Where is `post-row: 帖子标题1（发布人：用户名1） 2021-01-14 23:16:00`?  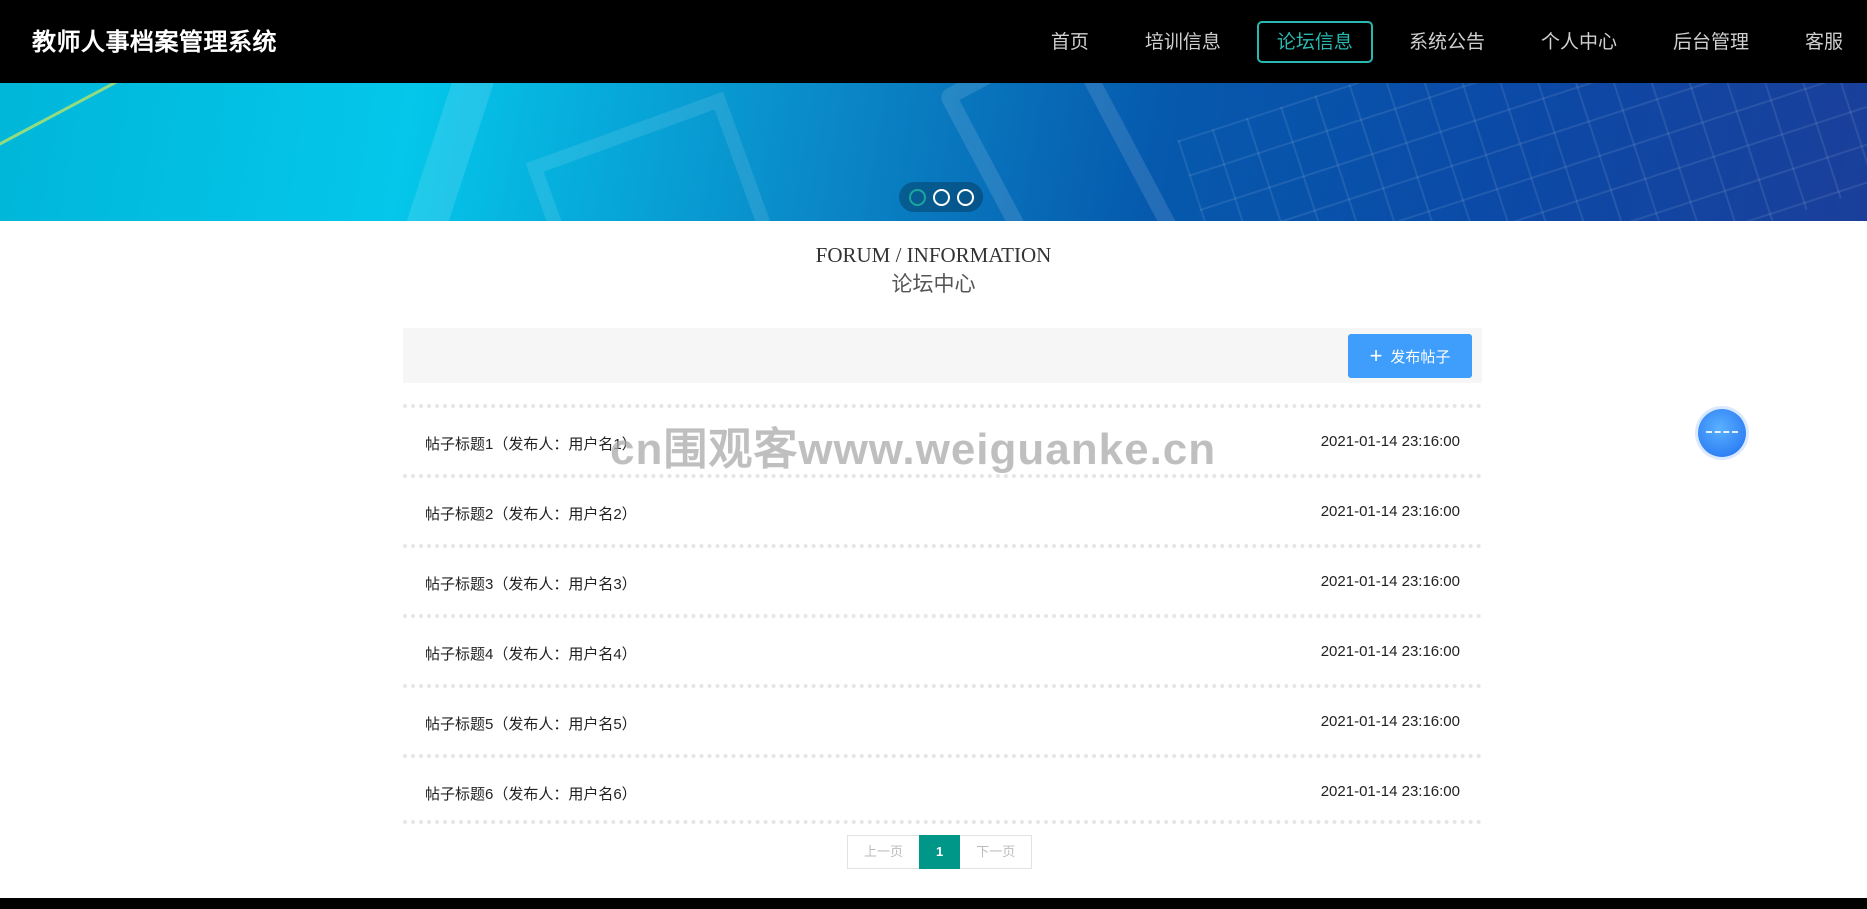
post-row: 帖子标题1（发布人：用户名1） 2021-01-14 23:16:00 is located at coordinates (942, 439).